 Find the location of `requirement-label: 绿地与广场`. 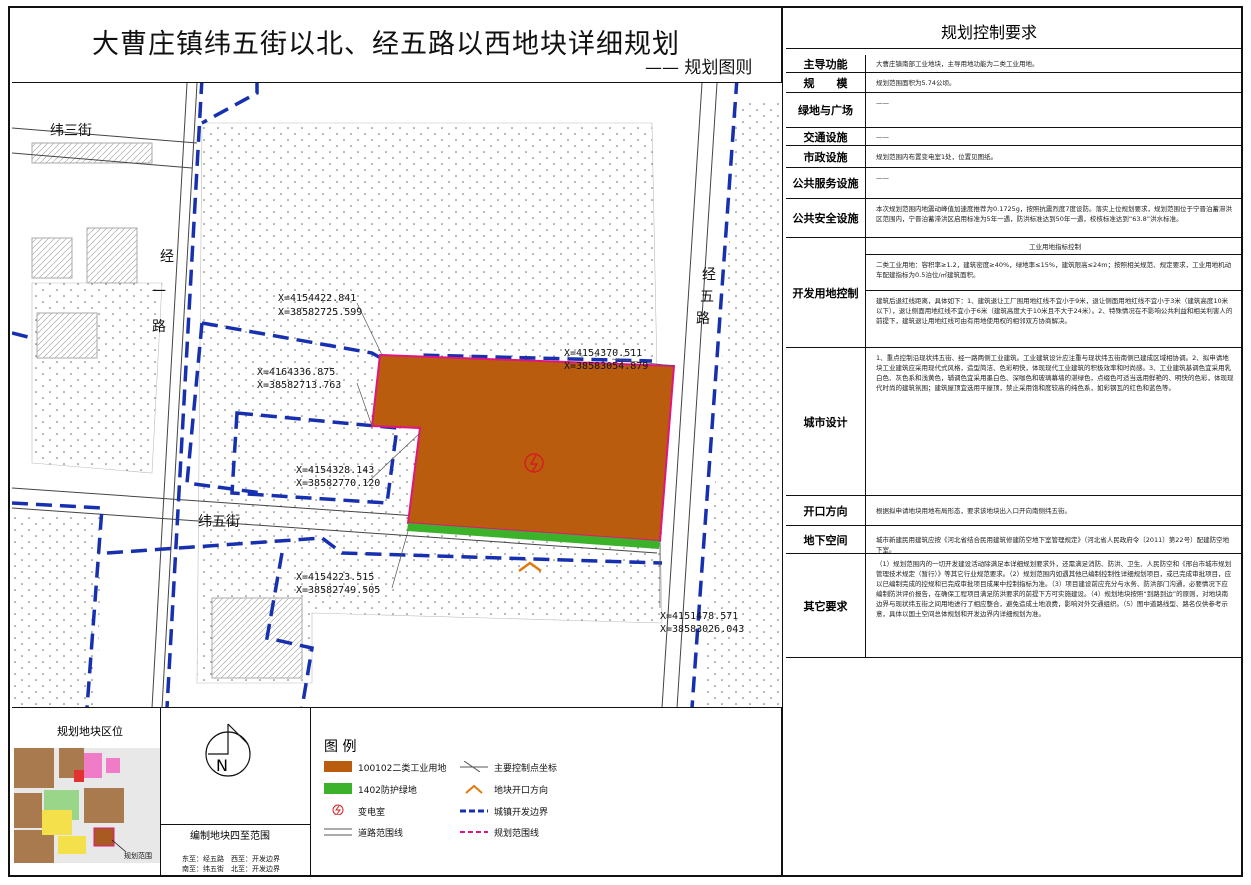

requirement-label: 绿地与广场 is located at coordinates (826, 110).